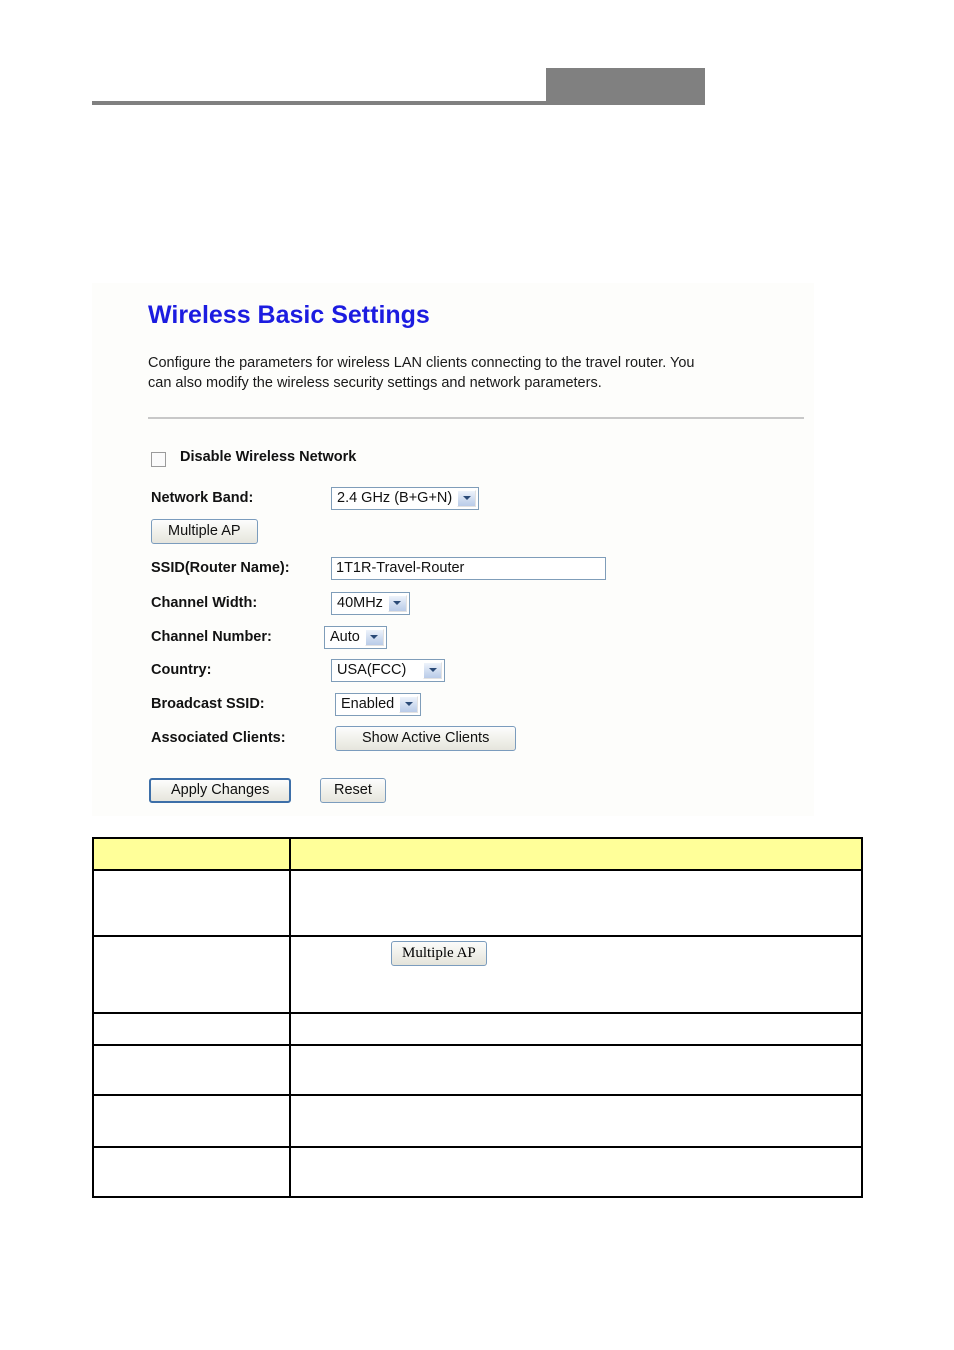  I want to click on country-field: USA(FCC), so click(388, 670).